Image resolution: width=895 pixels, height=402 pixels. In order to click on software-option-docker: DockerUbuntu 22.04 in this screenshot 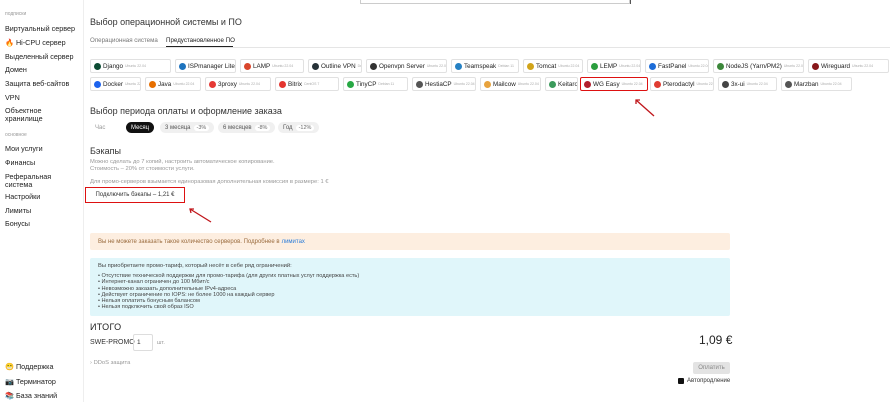, I will do `click(115, 84)`.